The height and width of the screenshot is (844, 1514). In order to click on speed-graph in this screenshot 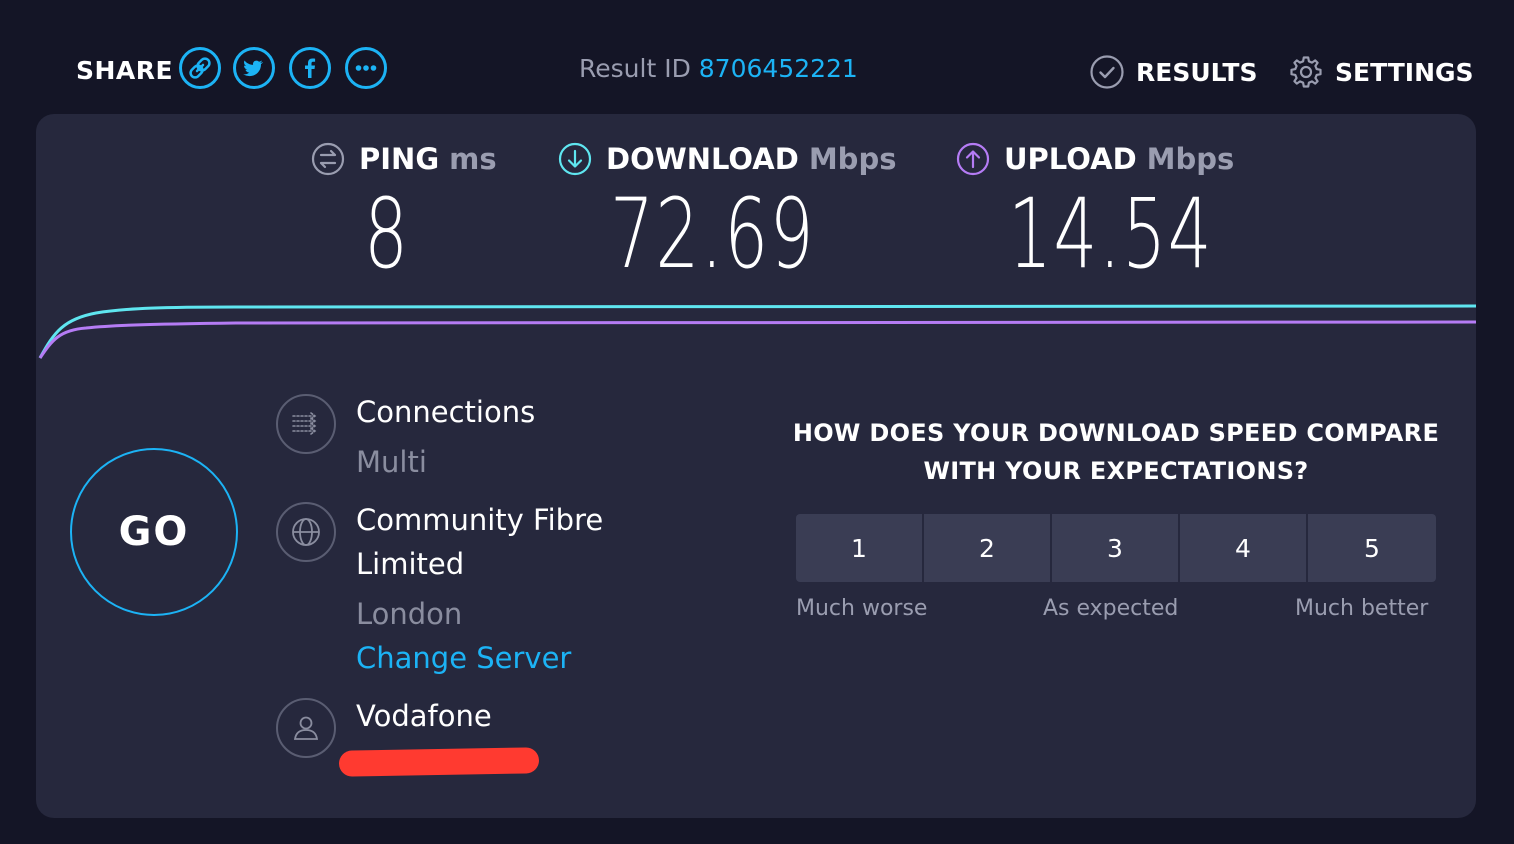, I will do `click(757, 331)`.